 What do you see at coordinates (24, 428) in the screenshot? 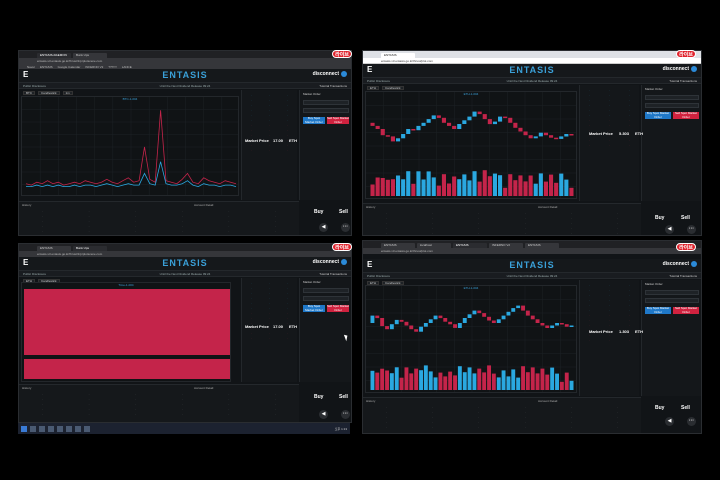
I see `start-icon` at bounding box center [24, 428].